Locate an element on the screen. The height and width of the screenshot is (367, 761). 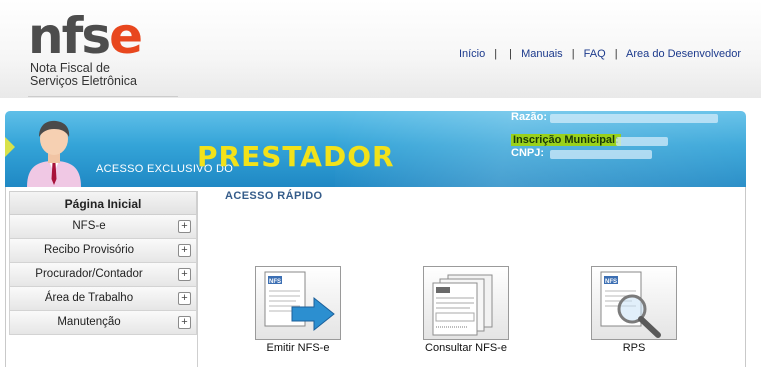
inscricao-value-redacted is located at coordinates (642, 141).